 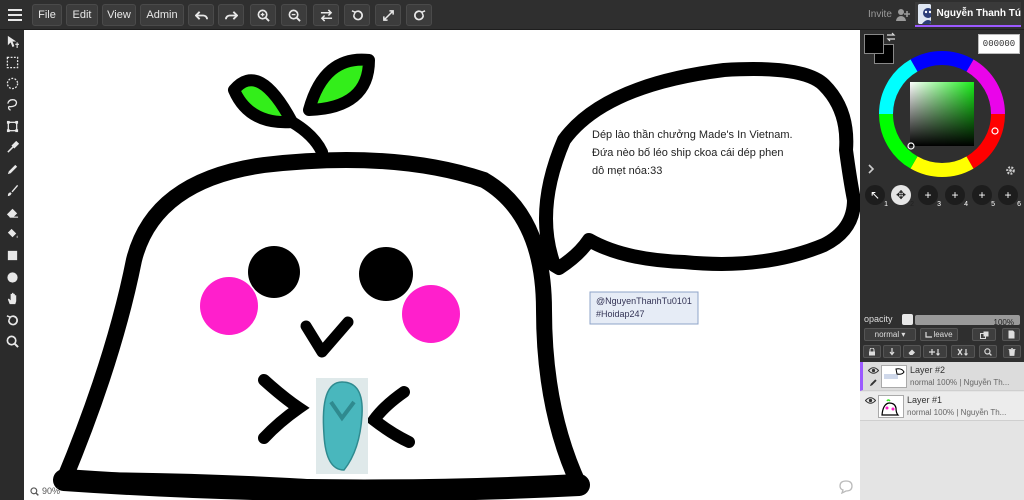 I want to click on user-name: Nguyễn Thanh Tú, so click(x=978, y=13).